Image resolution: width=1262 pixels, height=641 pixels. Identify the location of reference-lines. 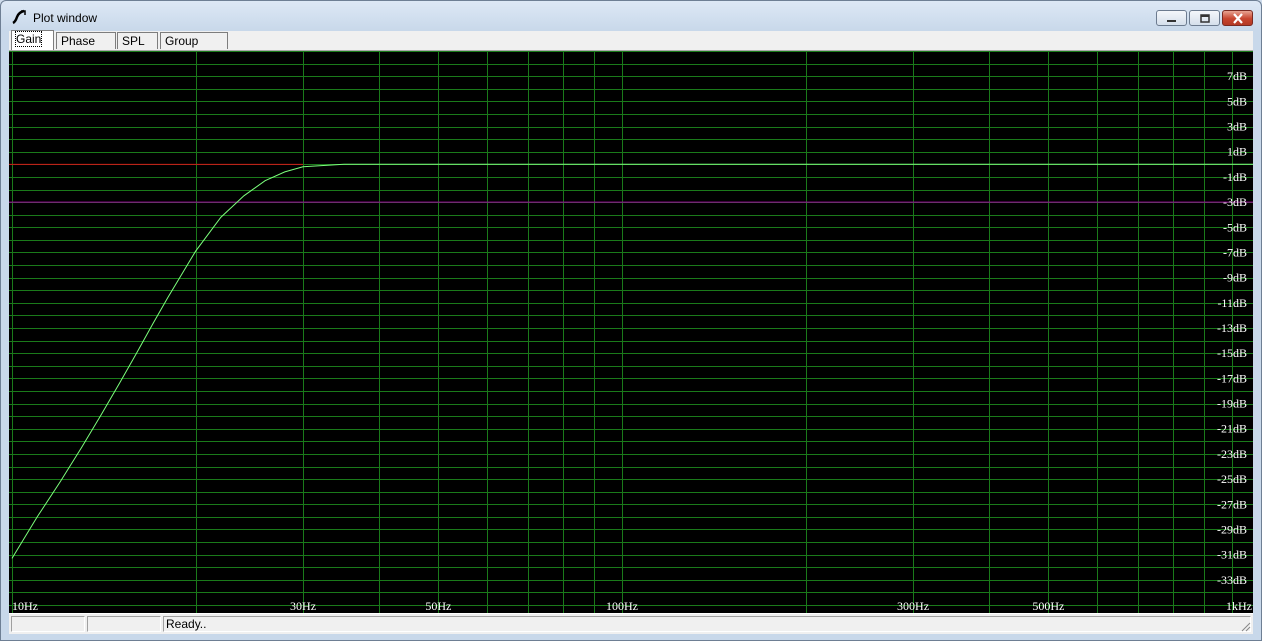
(631, 183).